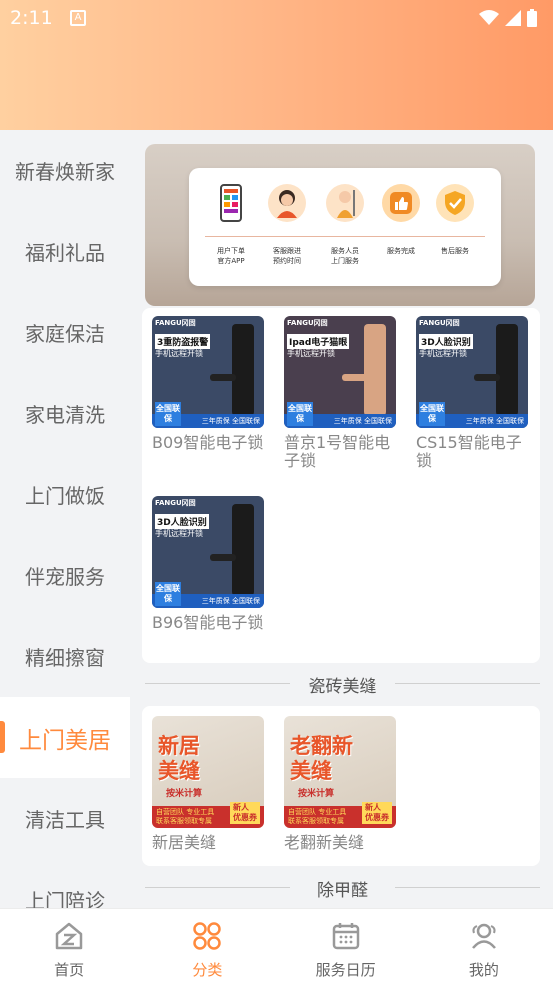 The height and width of the screenshot is (984, 553). I want to click on sidebar-item-label: 家庭保洁, so click(65, 334).